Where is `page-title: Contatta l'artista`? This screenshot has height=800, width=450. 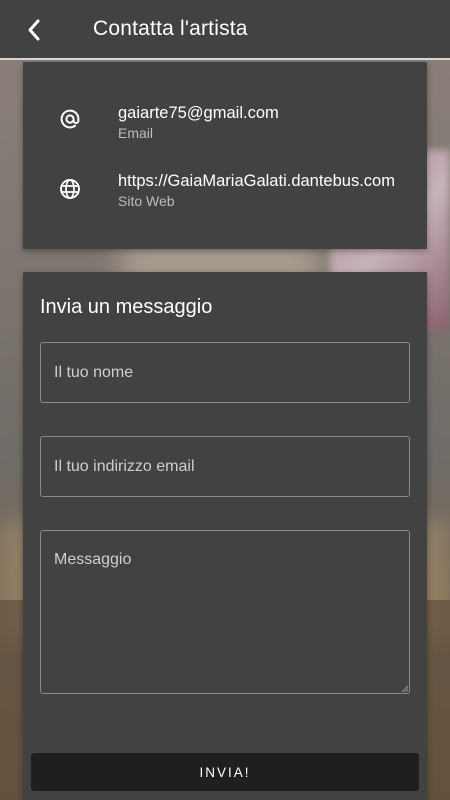
page-title: Contatta l'artista is located at coordinates (170, 28).